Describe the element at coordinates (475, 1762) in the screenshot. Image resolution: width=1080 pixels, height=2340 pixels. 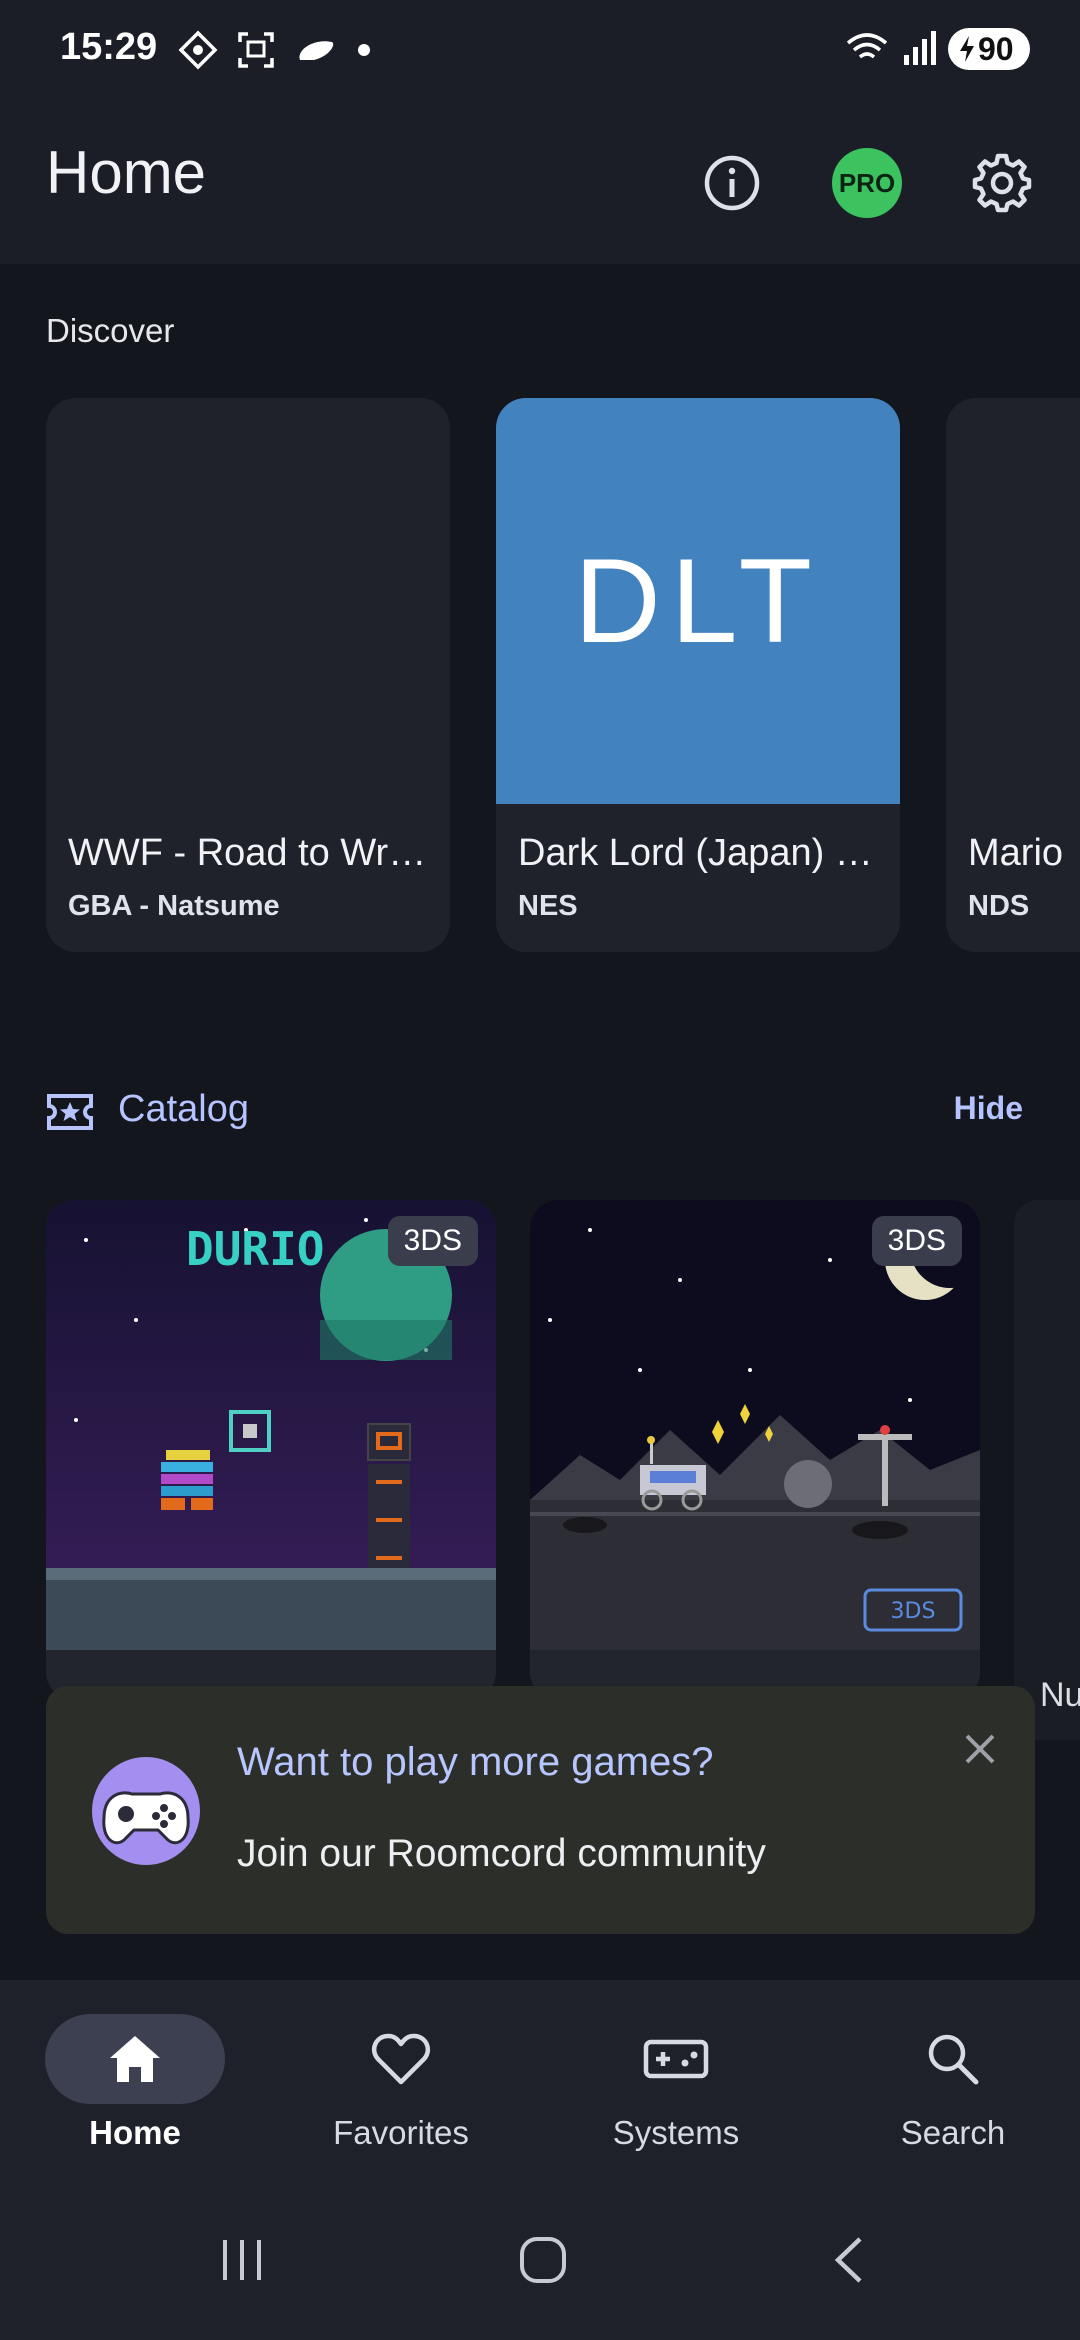
I see `banner-title: Want to play more games?` at that location.